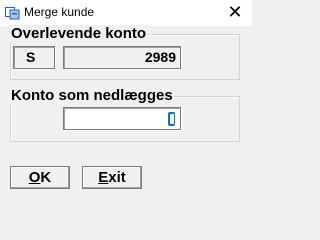 This screenshot has width=320, height=240. What do you see at coordinates (122, 57) in the screenshot?
I see `surviving-account-number-field: 2989` at bounding box center [122, 57].